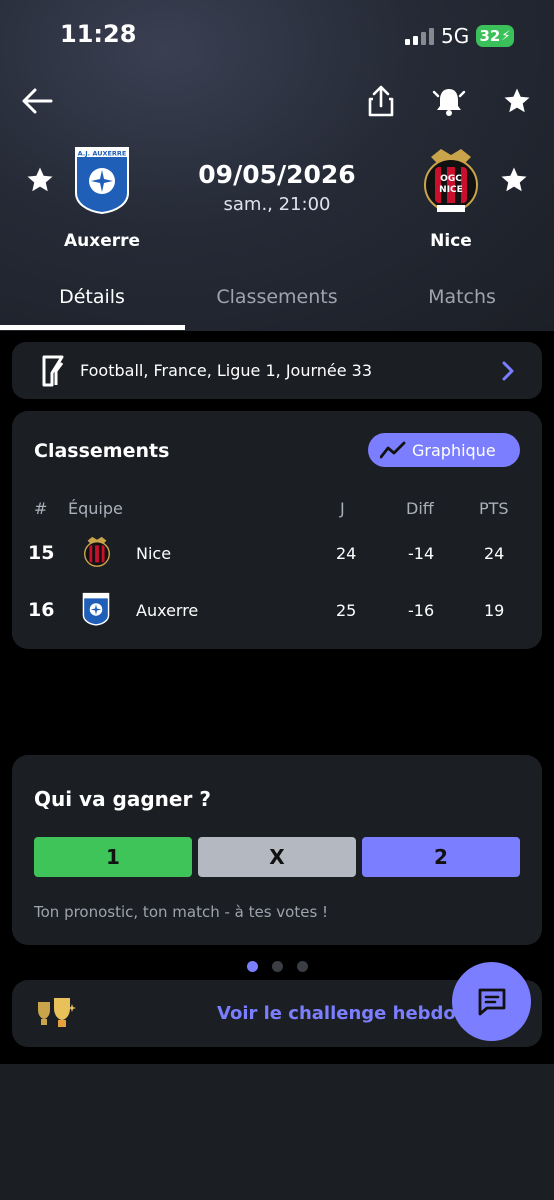 This screenshot has height=1200, width=554. I want to click on signal-icon, so click(419, 36).